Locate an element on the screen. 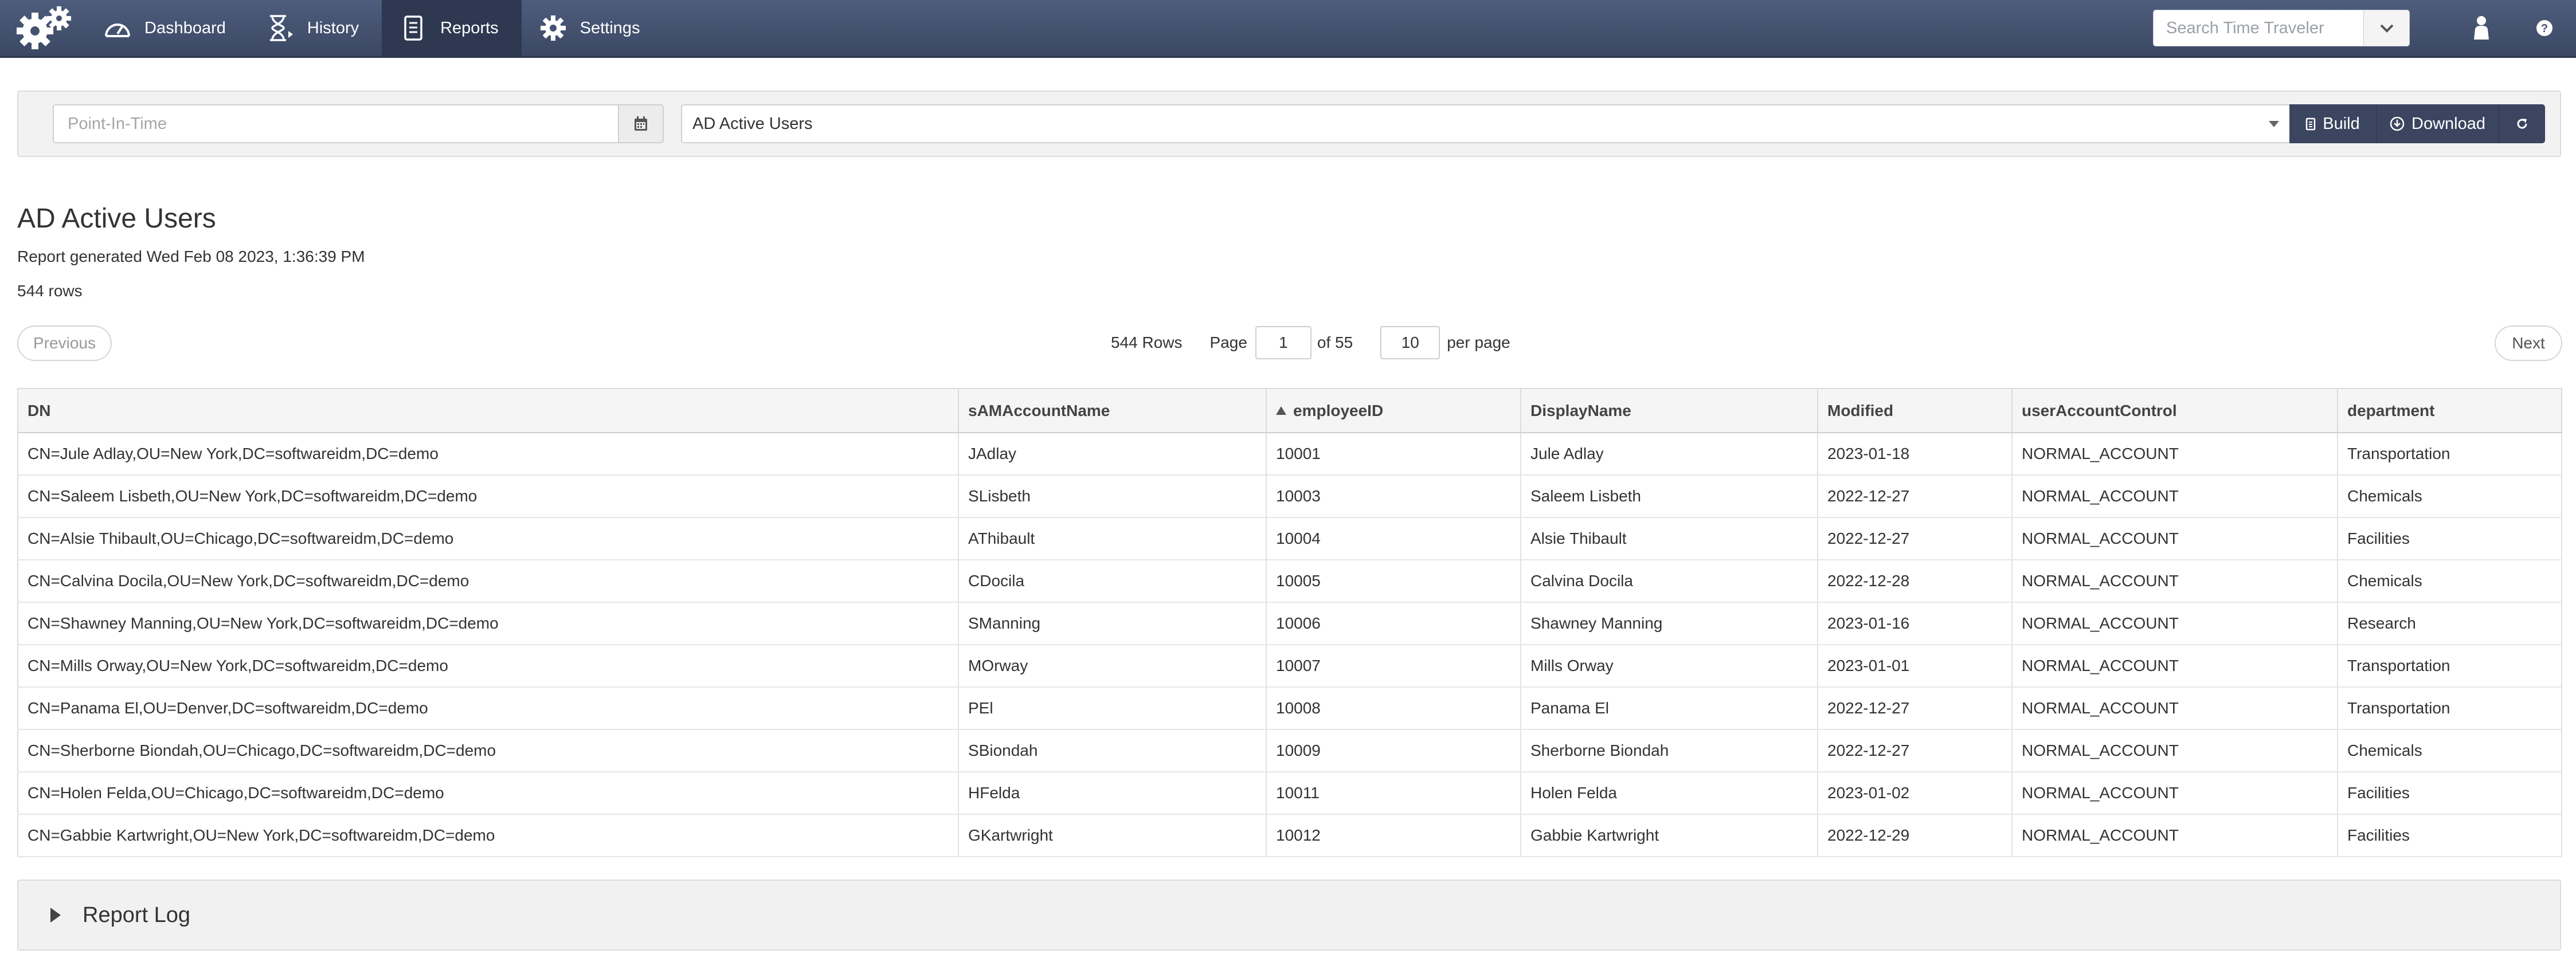  cell-displayname: Panama El is located at coordinates (1669, 708).